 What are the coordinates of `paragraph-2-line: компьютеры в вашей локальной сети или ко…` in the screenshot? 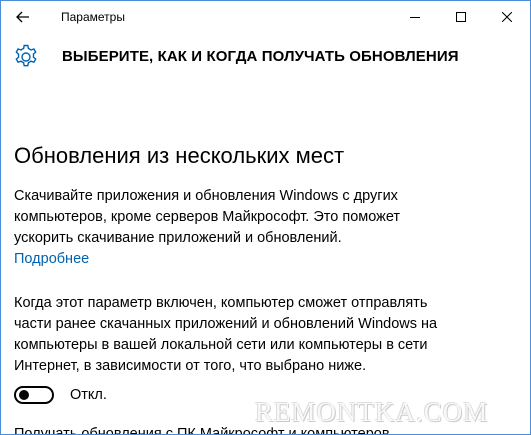 It's located at (221, 345).